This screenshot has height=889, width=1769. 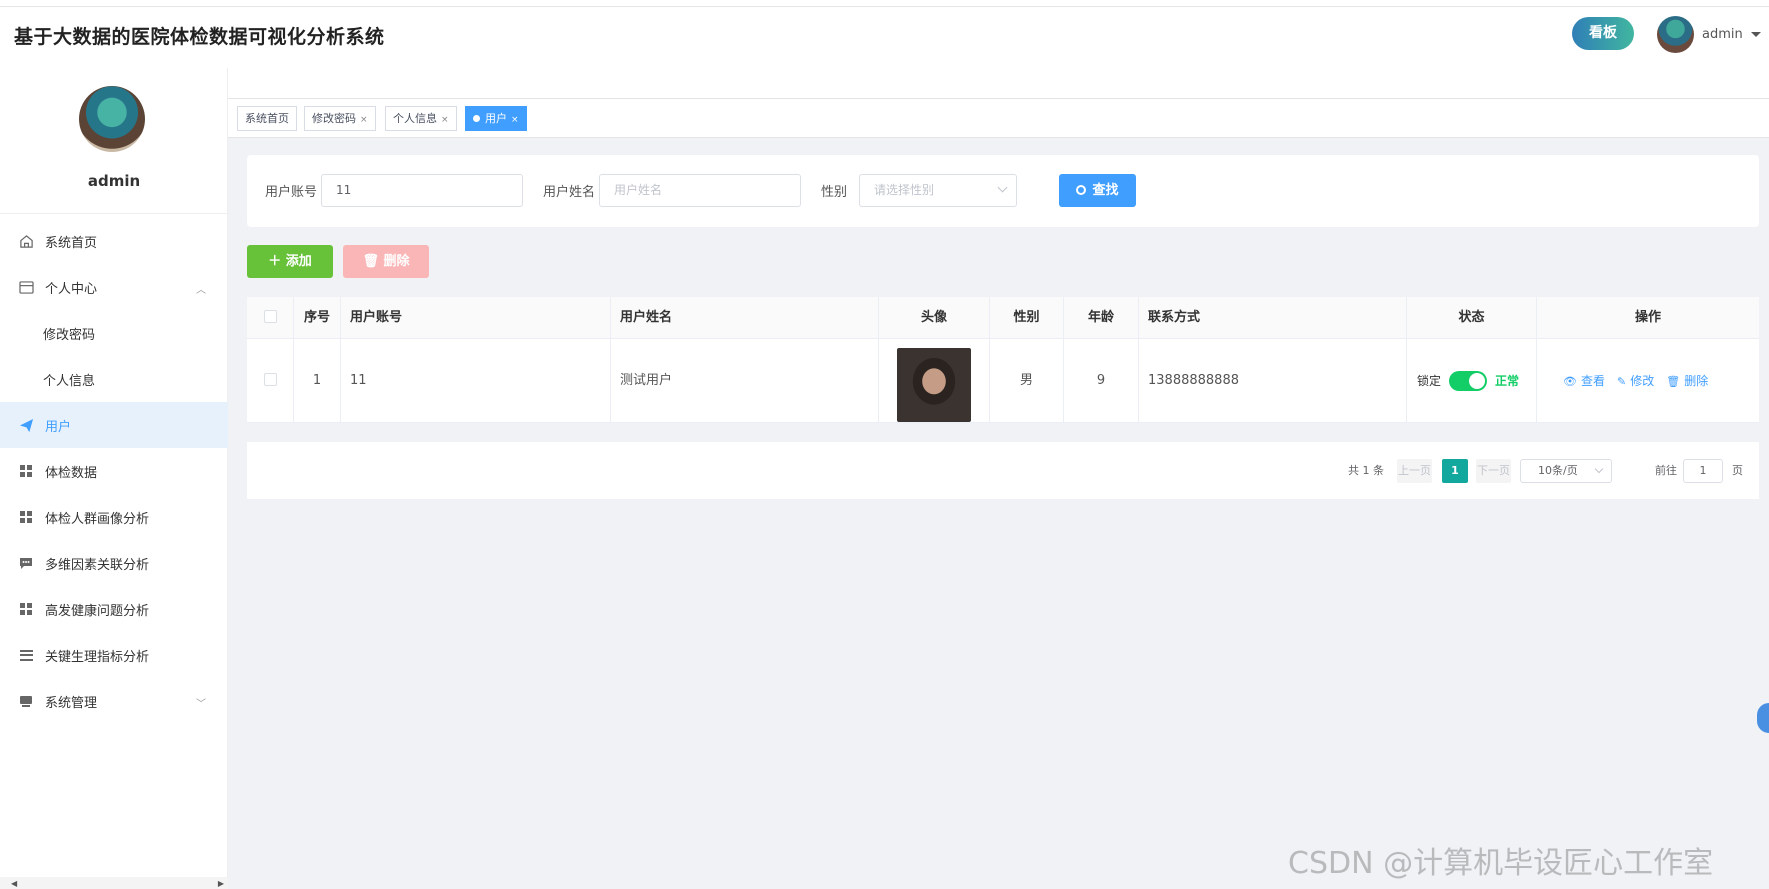 I want to click on status-control: 锁定 正常, so click(x=1468, y=381).